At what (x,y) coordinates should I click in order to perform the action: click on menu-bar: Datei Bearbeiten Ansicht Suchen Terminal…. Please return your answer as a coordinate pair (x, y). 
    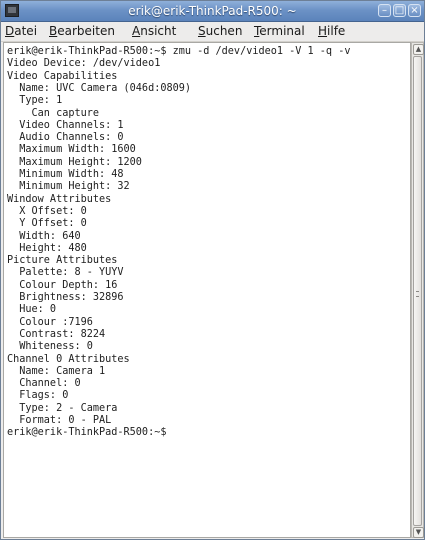
    Looking at the image, I should click on (212, 32).